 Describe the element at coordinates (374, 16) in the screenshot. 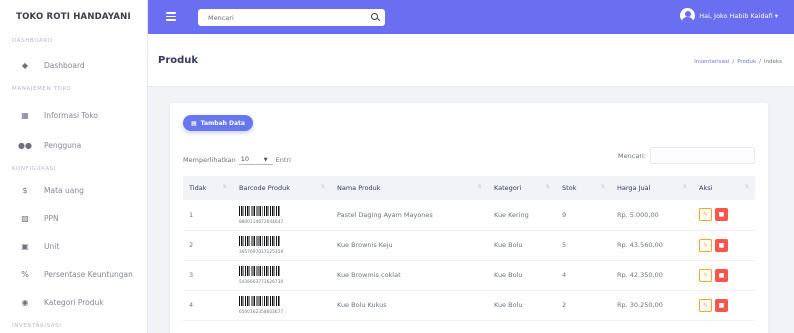

I see `search-icon` at that location.